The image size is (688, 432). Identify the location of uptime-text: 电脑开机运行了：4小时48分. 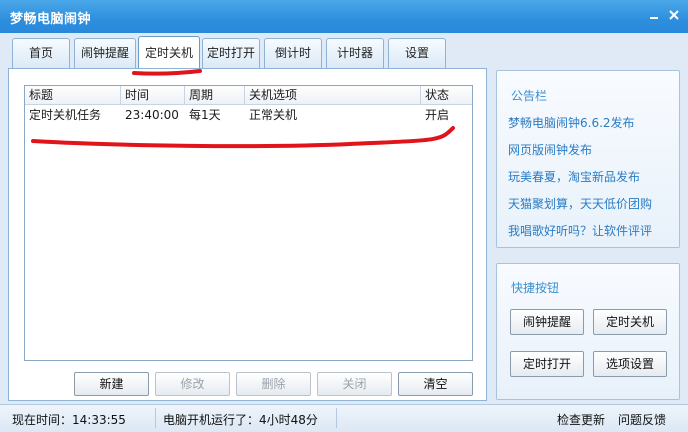
(240, 420).